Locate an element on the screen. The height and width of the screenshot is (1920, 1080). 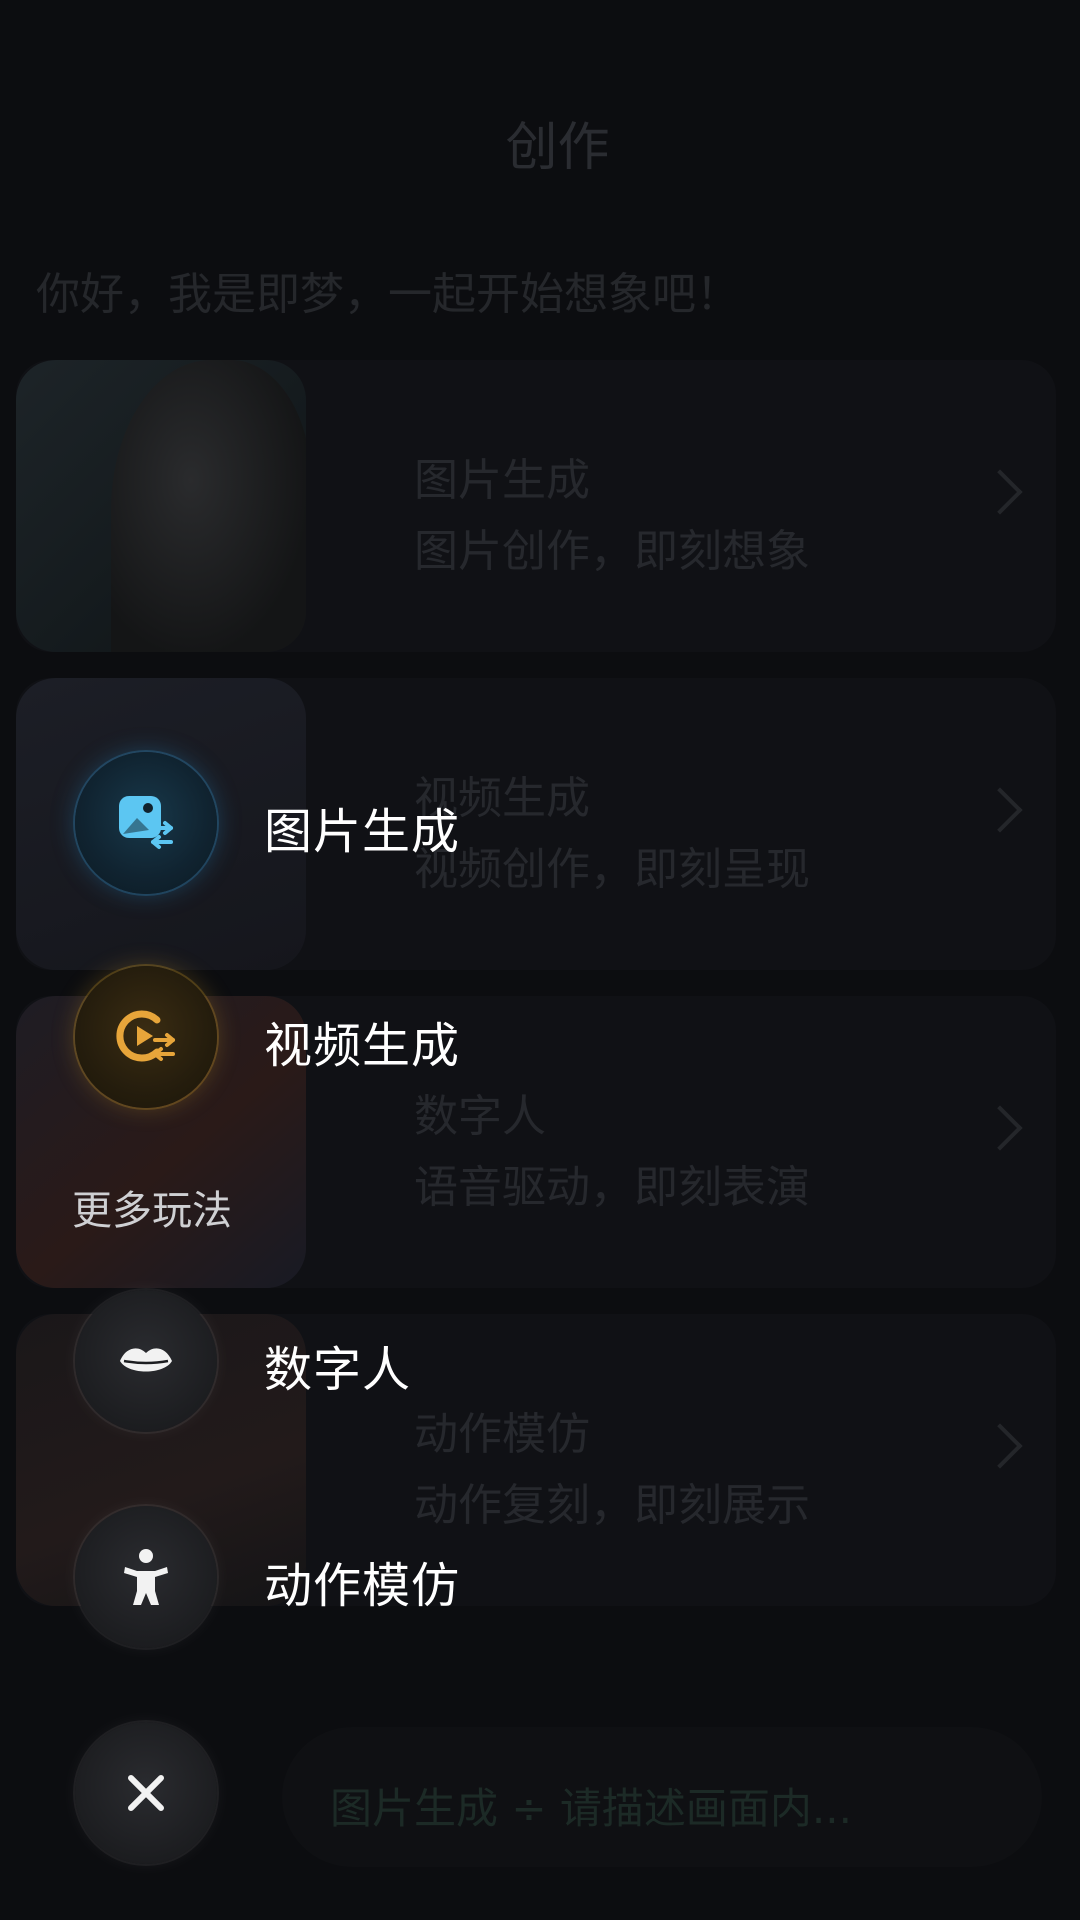
card-title: 动作模仿 is located at coordinates (502, 1434).